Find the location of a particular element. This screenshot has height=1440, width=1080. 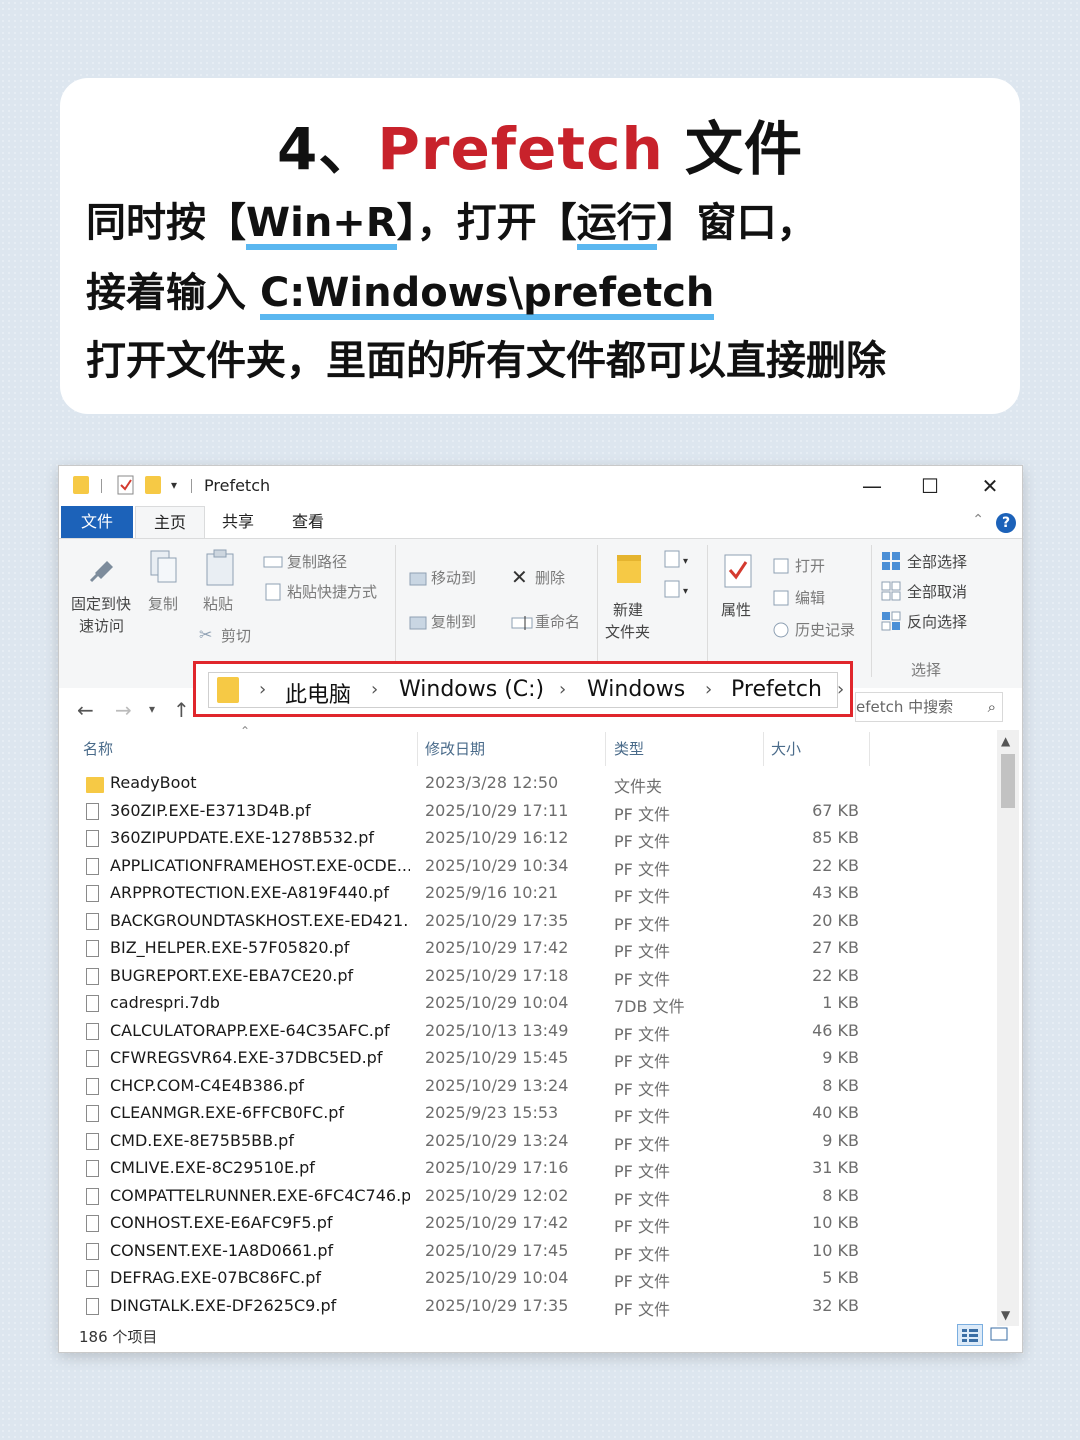

select-none-button: 全部取消 is located at coordinates (937, 591).